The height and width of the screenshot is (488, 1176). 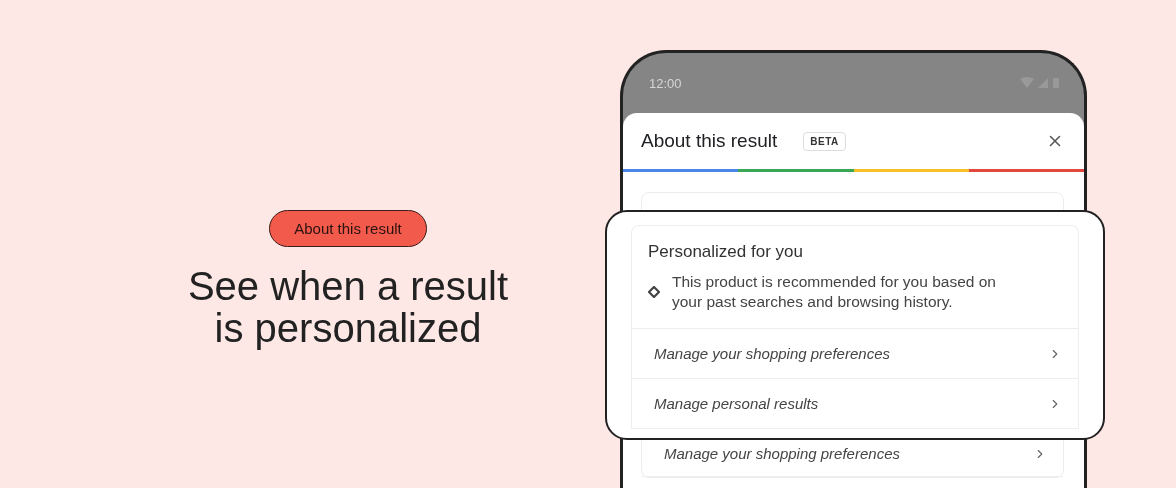 What do you see at coordinates (834, 292) in the screenshot?
I see `description: This product is recommended for you based on your past searches and browsing history.` at bounding box center [834, 292].